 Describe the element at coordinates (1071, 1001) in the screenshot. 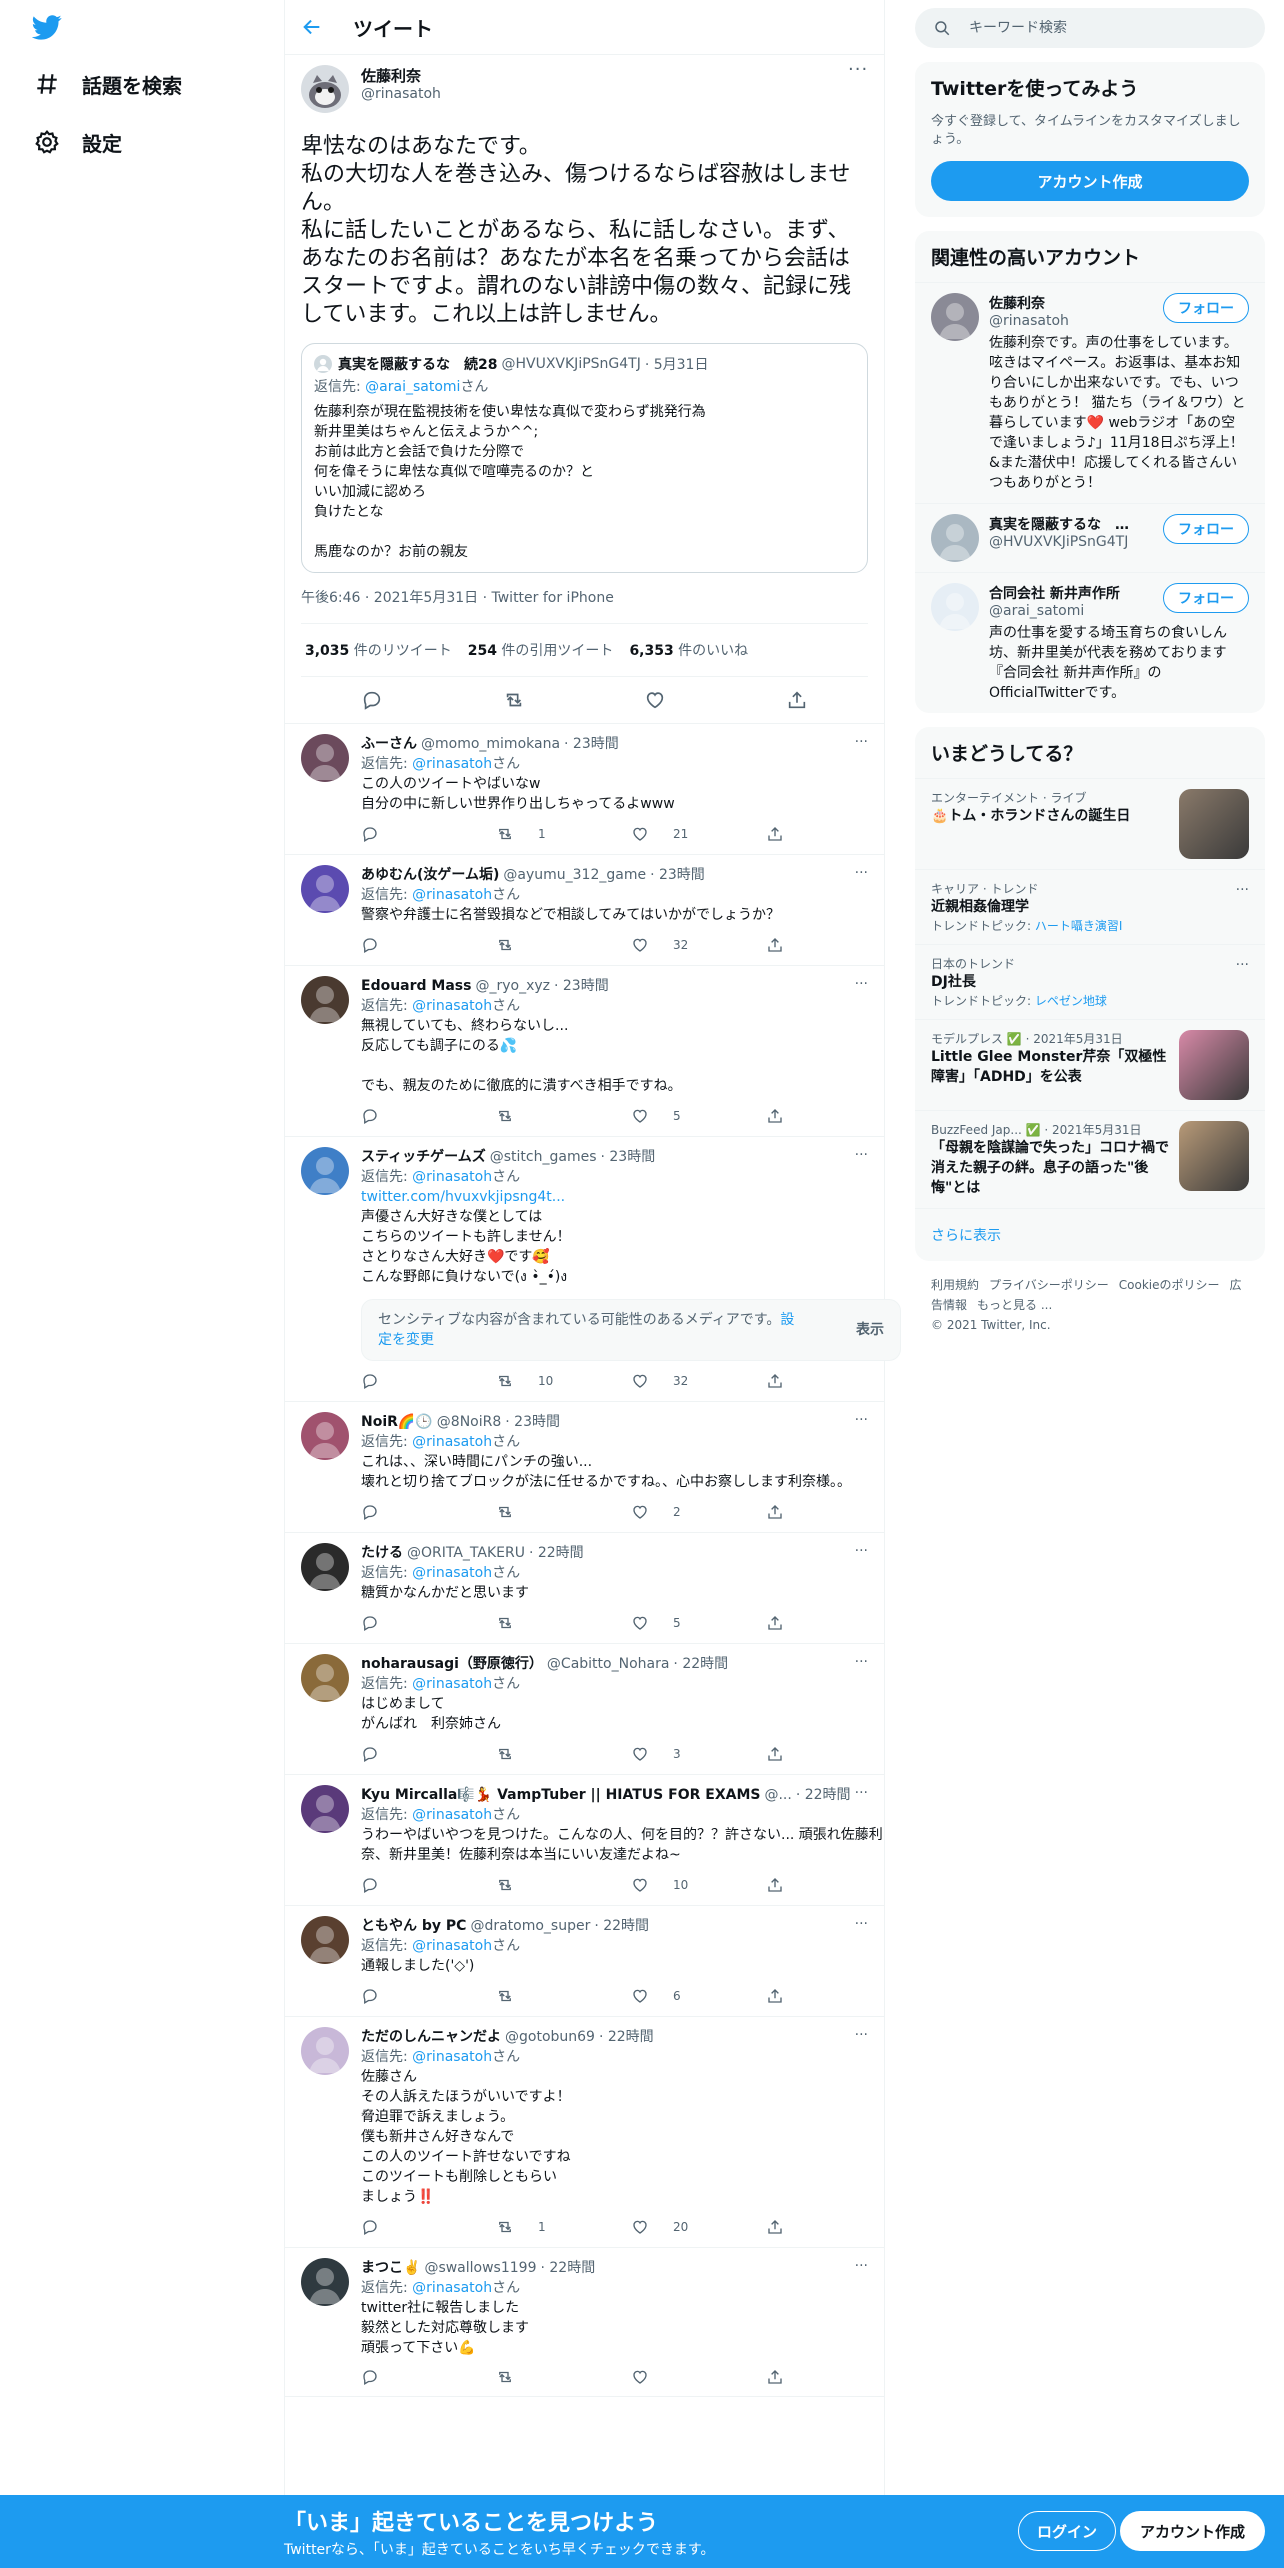

I see `trend-topic-link: レペゼン地球` at that location.